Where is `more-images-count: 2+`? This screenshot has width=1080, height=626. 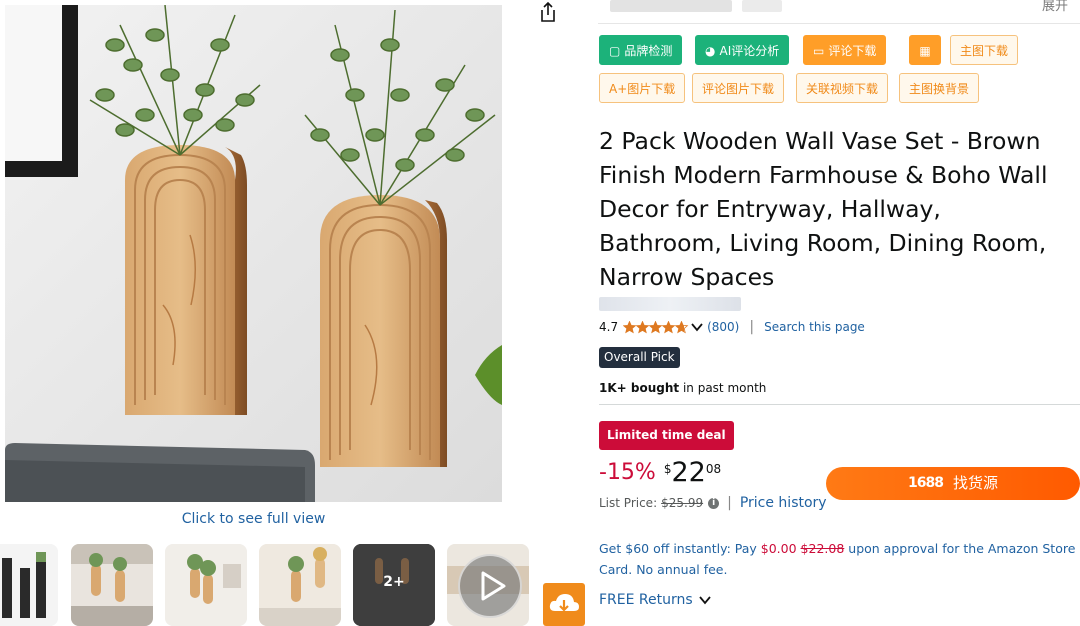 more-images-count: 2+ is located at coordinates (394, 582).